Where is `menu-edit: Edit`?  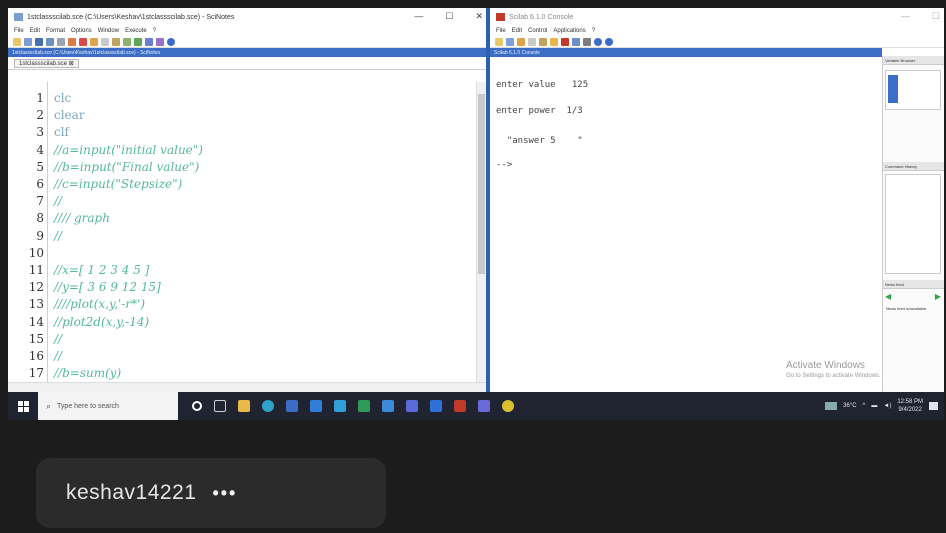
menu-edit: Edit is located at coordinates (35, 31).